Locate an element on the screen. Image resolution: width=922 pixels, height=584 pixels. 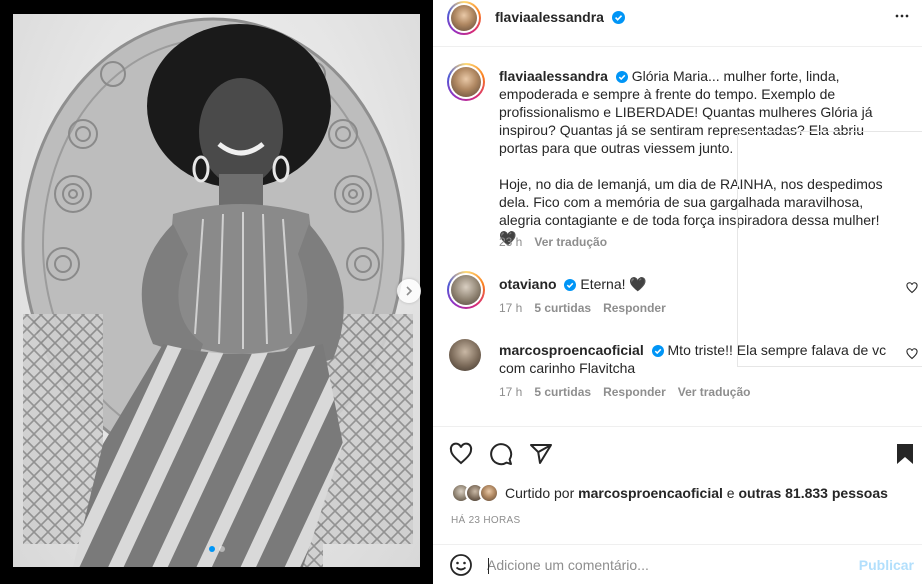
liked-by-others-link: outras 81.833 pessoas is located at coordinates (812, 493).